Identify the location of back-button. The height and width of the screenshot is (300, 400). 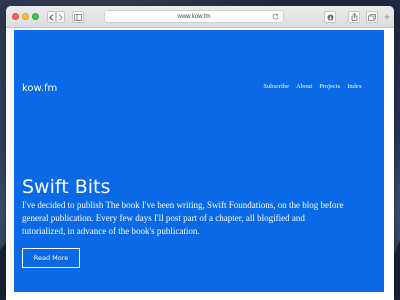
(51, 17).